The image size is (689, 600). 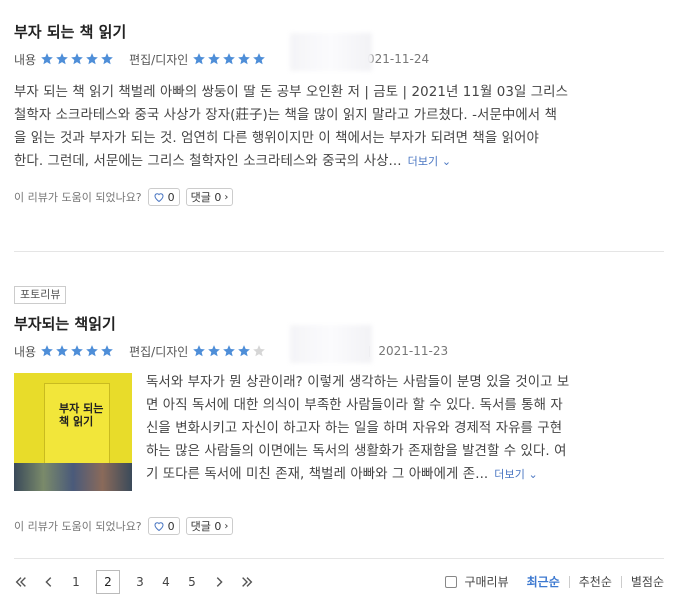 What do you see at coordinates (642, 582) in the screenshot?
I see `sort-rating: 별점순` at bounding box center [642, 582].